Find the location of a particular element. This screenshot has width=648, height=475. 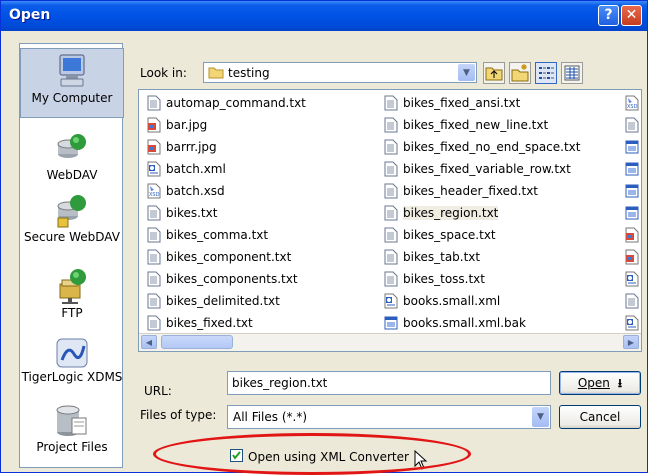

place-my-computer: My Computer is located at coordinates (72, 83).